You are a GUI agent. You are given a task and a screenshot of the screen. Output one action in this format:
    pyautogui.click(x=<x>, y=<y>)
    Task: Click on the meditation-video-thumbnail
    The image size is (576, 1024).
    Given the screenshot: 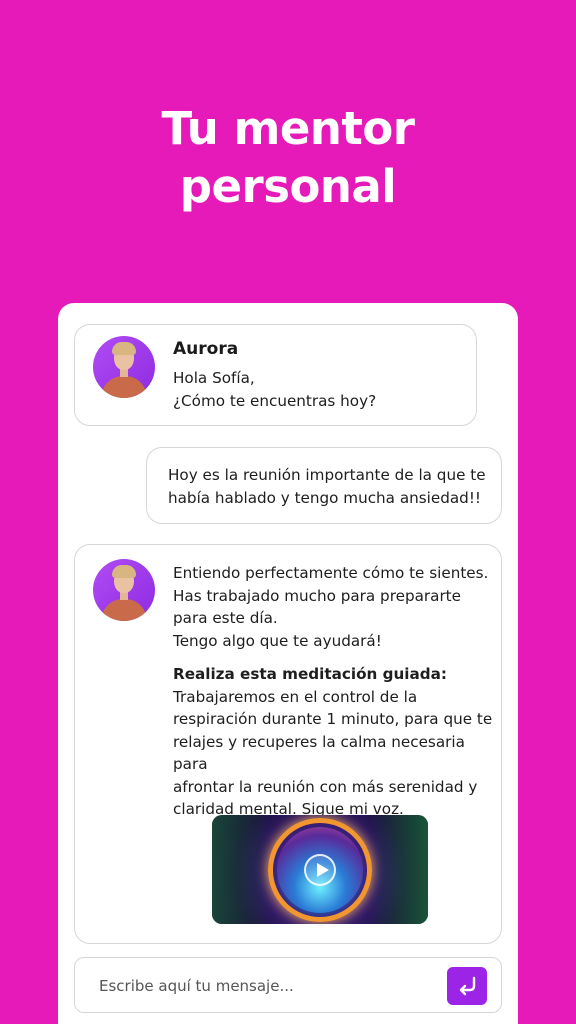 What is the action you would take?
    pyautogui.click(x=320, y=869)
    